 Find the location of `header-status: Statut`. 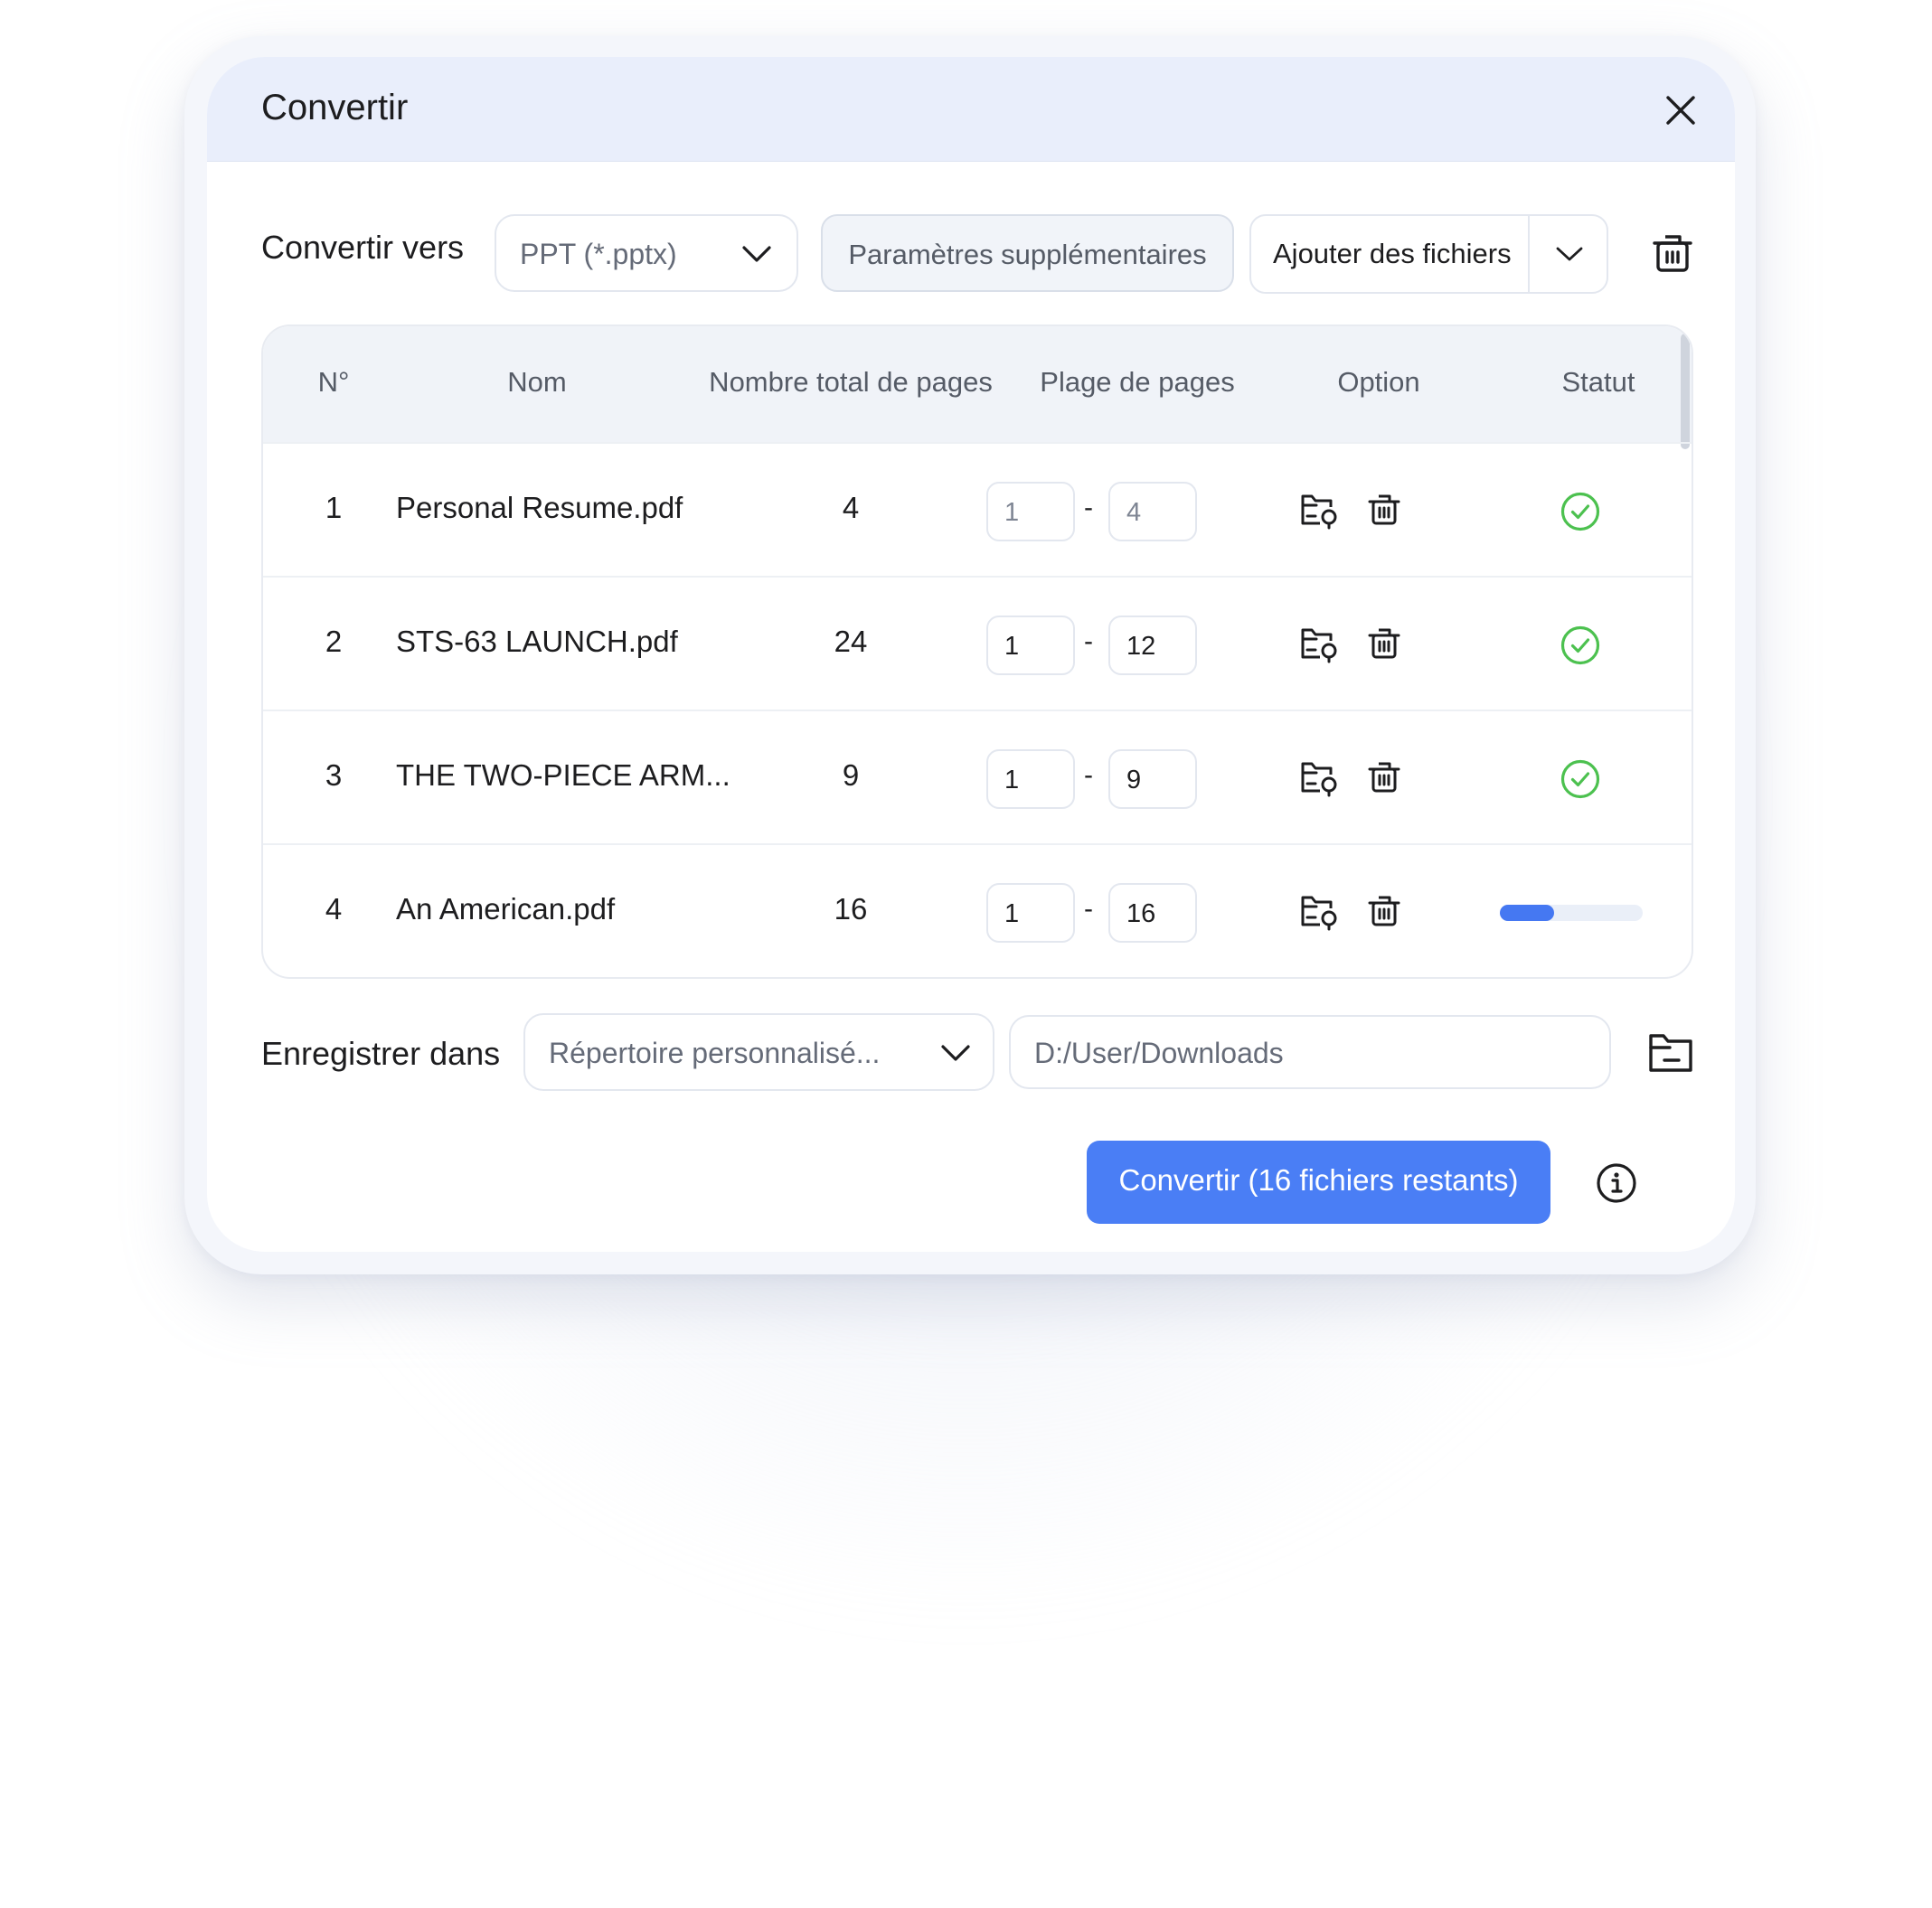

header-status: Statut is located at coordinates (1598, 382).